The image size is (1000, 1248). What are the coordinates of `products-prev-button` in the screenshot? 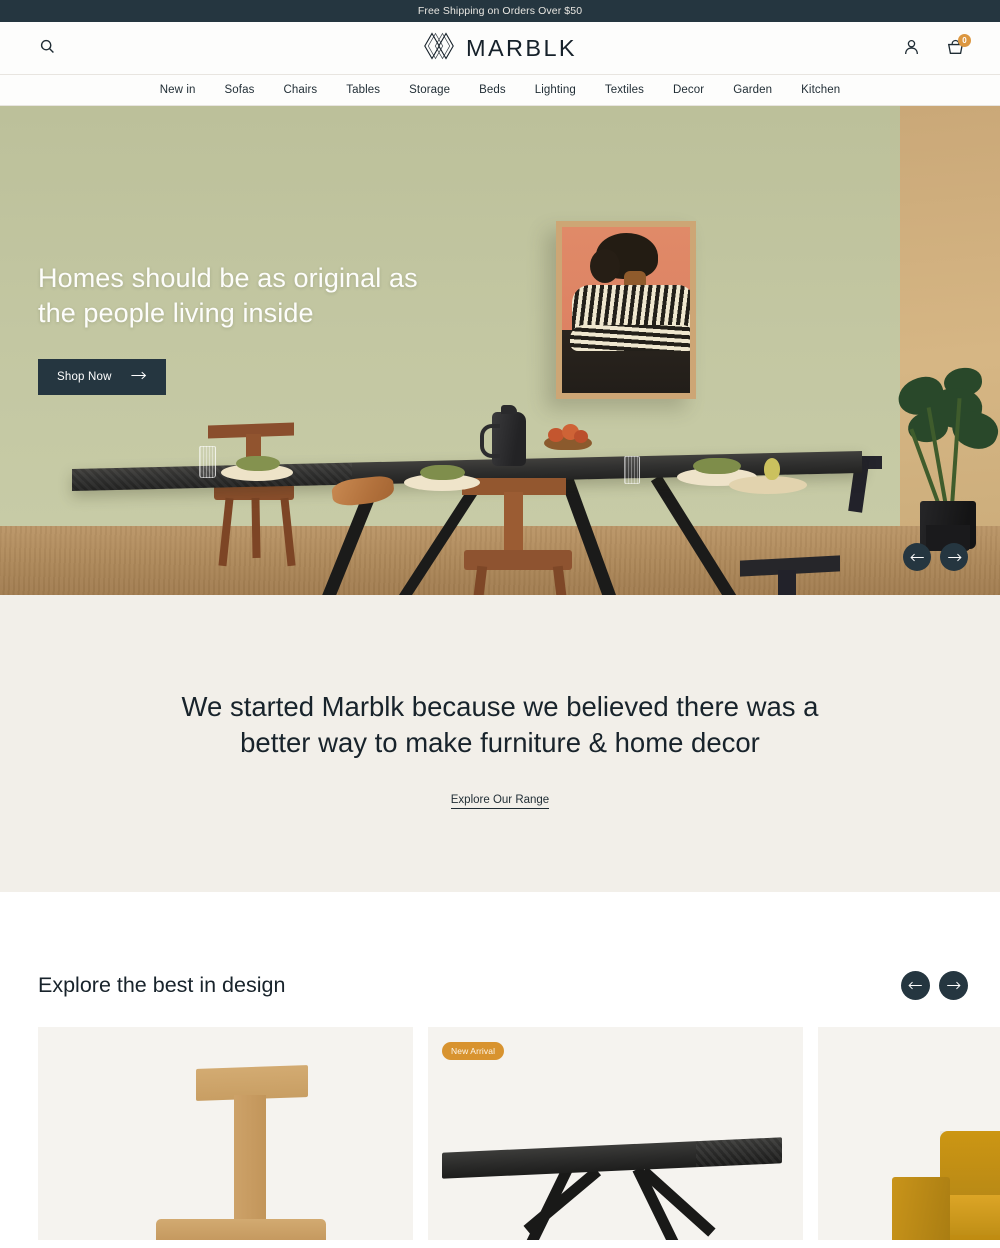 It's located at (915, 985).